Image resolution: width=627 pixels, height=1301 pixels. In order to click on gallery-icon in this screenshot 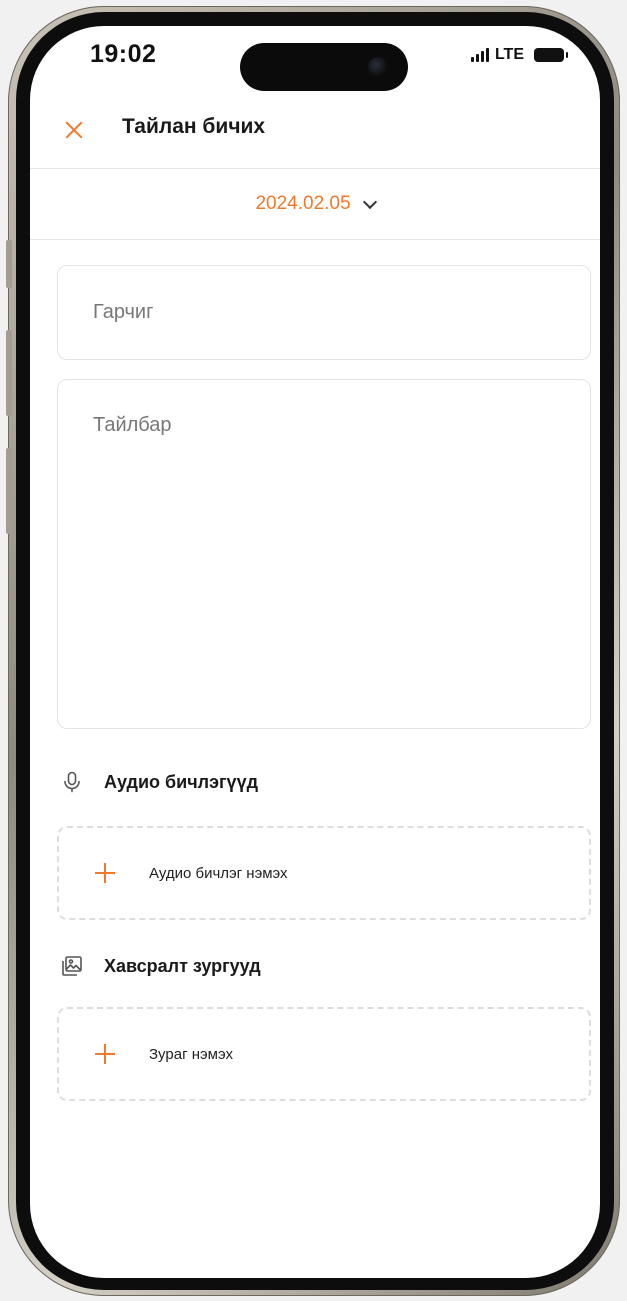, I will do `click(72, 966)`.